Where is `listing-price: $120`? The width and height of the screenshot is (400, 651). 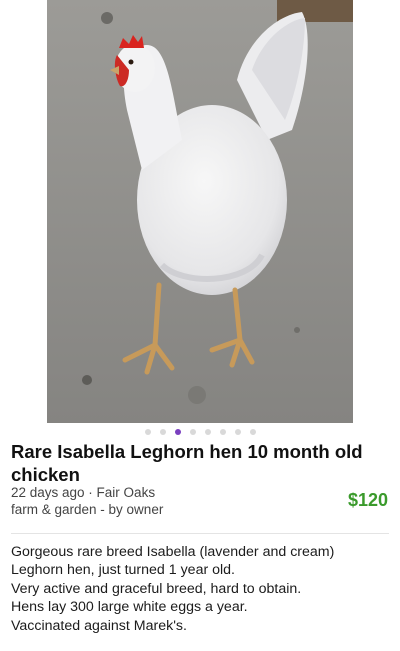
listing-price: $120 is located at coordinates (367, 500).